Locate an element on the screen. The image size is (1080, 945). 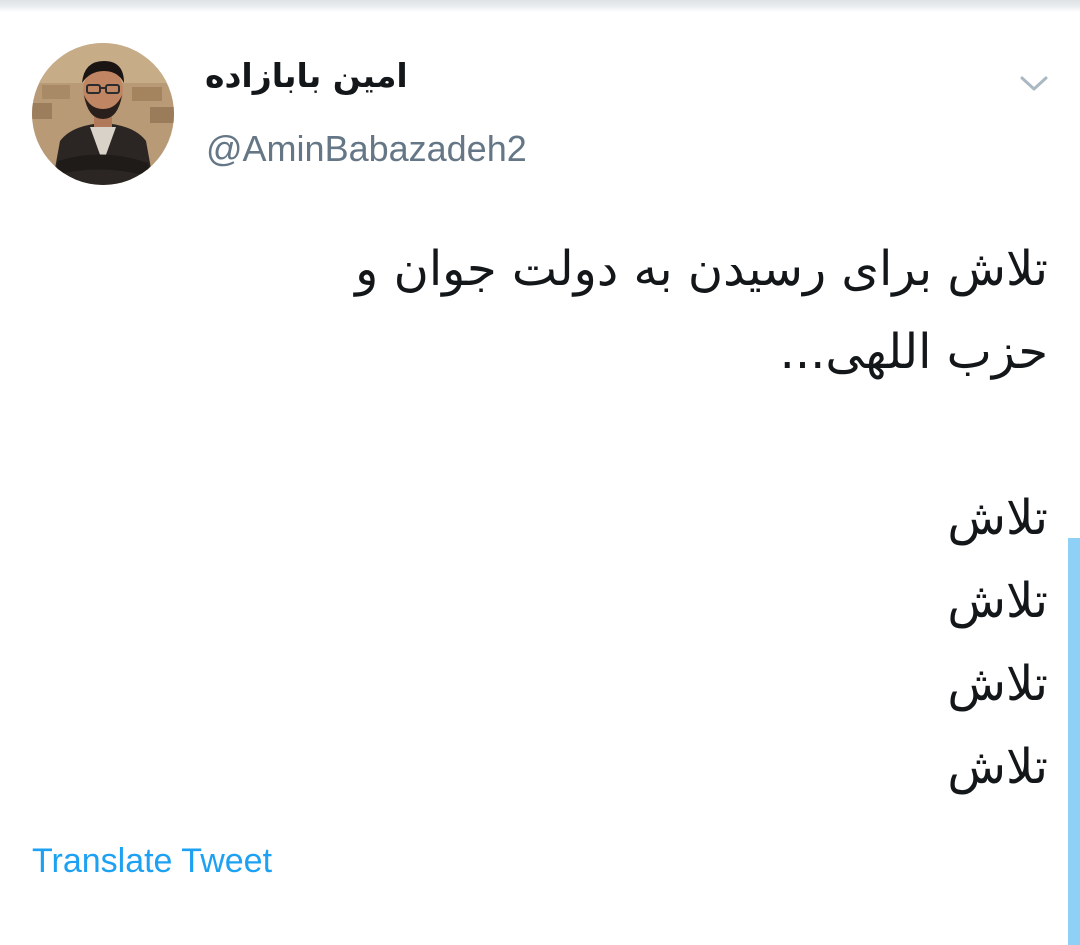
avatar is located at coordinates (103, 114).